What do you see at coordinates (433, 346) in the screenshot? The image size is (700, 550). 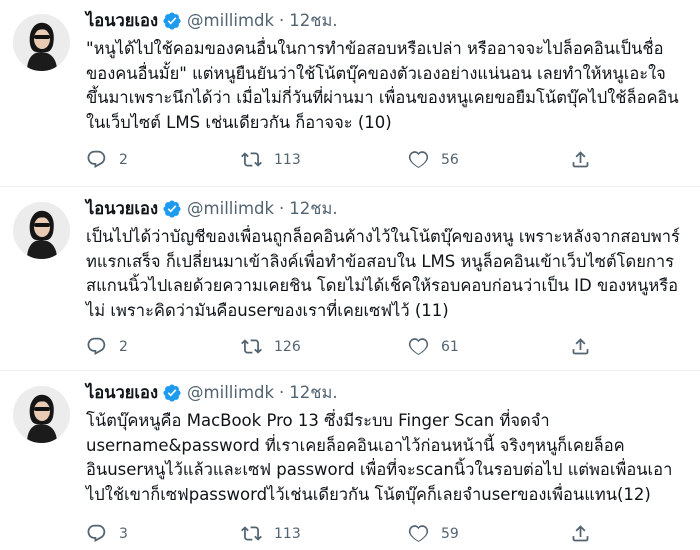 I see `like-button: 61` at bounding box center [433, 346].